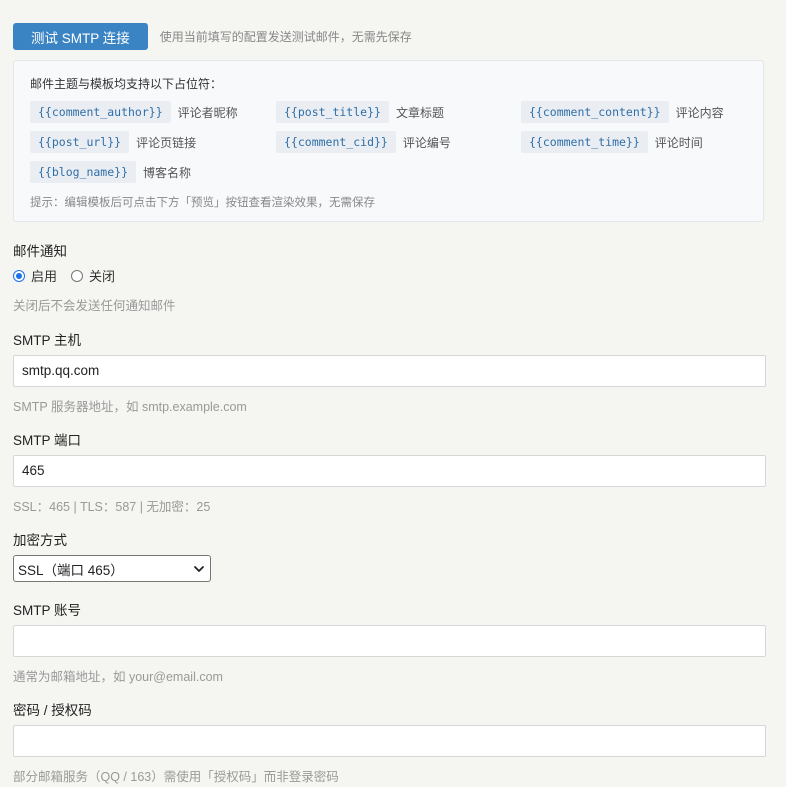 The width and height of the screenshot is (786, 787). What do you see at coordinates (40, 540) in the screenshot?
I see `encryption-label: 加密方式` at bounding box center [40, 540].